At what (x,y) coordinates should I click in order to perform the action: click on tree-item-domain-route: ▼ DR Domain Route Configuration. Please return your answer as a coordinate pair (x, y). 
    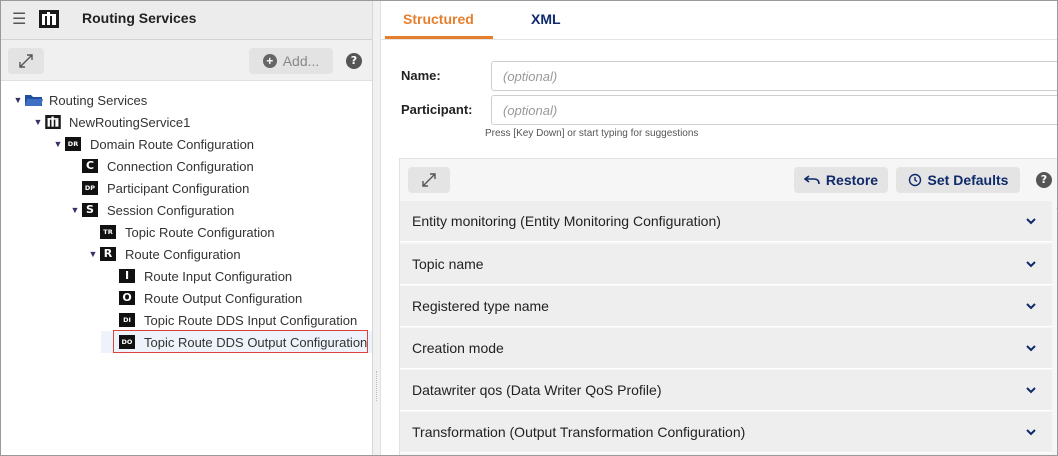
    Looking at the image, I should click on (154, 144).